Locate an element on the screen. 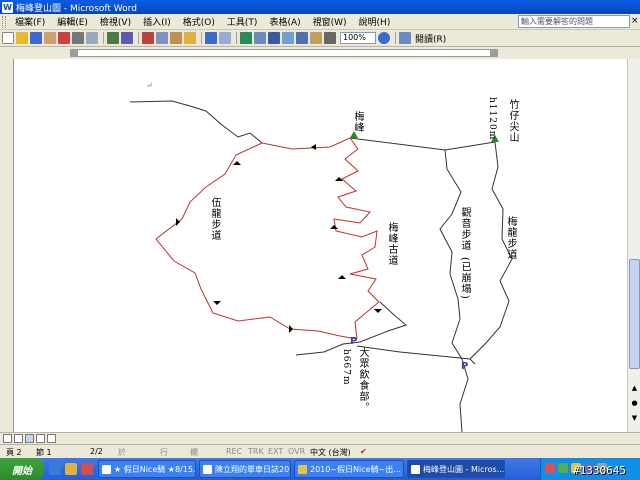  help-icon is located at coordinates (384, 38).